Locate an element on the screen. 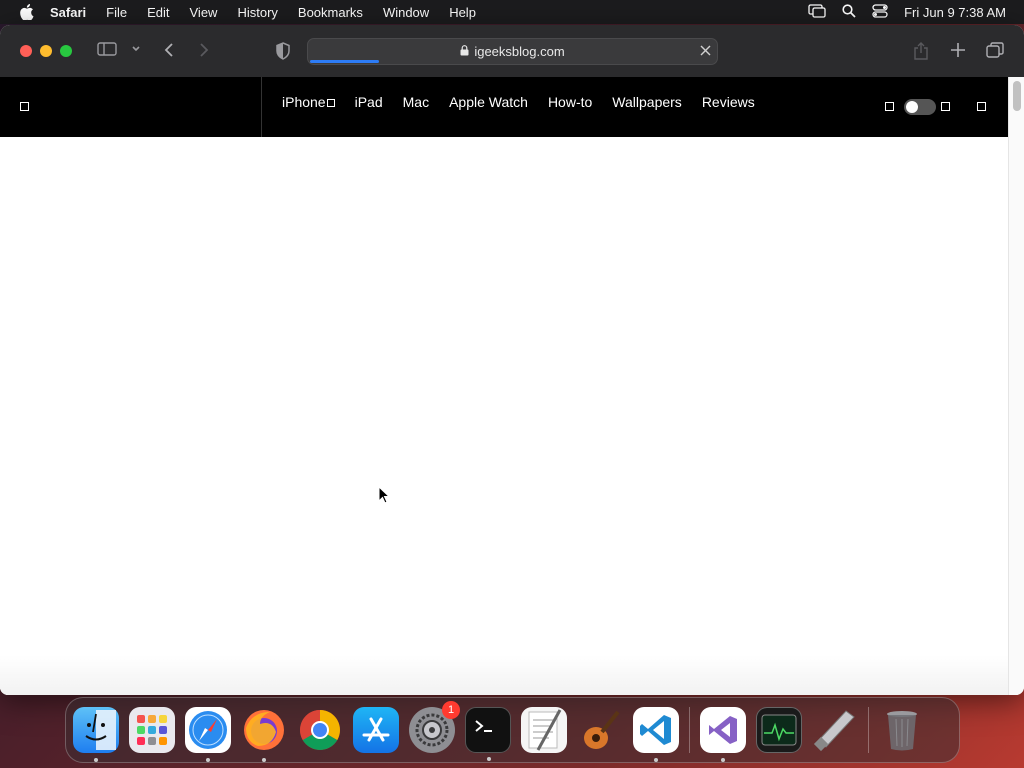  new-tab-icon is located at coordinates (958, 52).